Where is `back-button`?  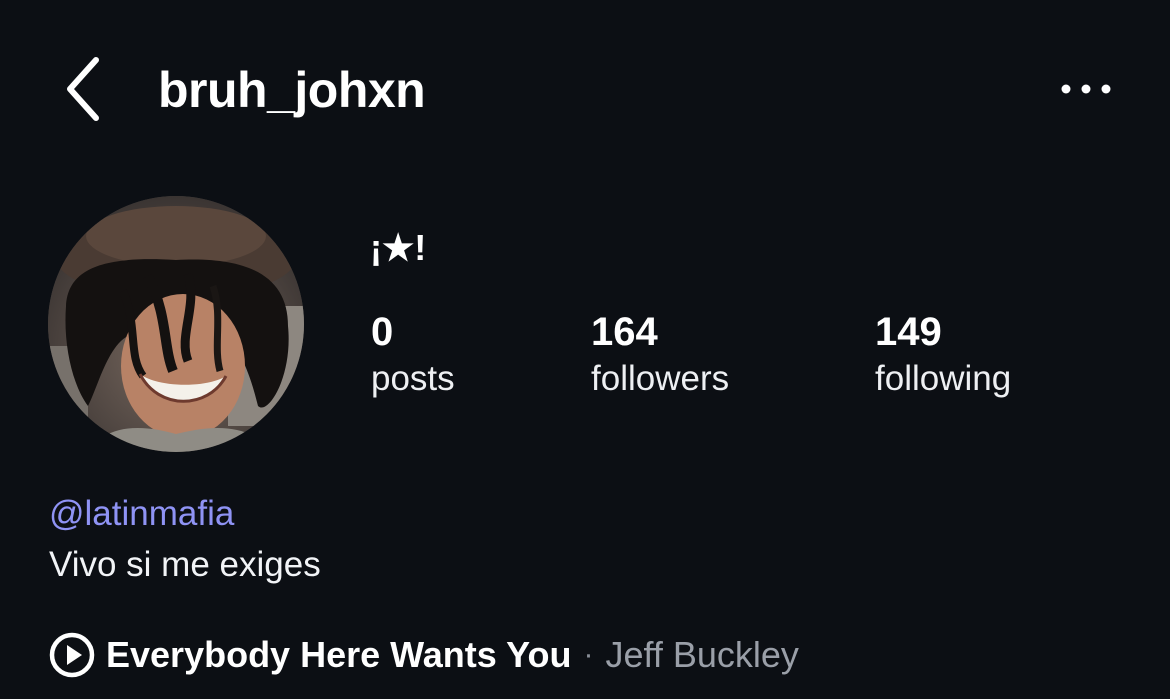 back-button is located at coordinates (86, 89).